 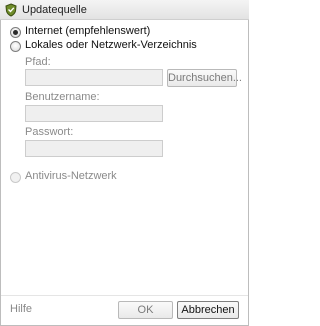 What do you see at coordinates (38, 62) in the screenshot?
I see `path-label: Pfad:` at bounding box center [38, 62].